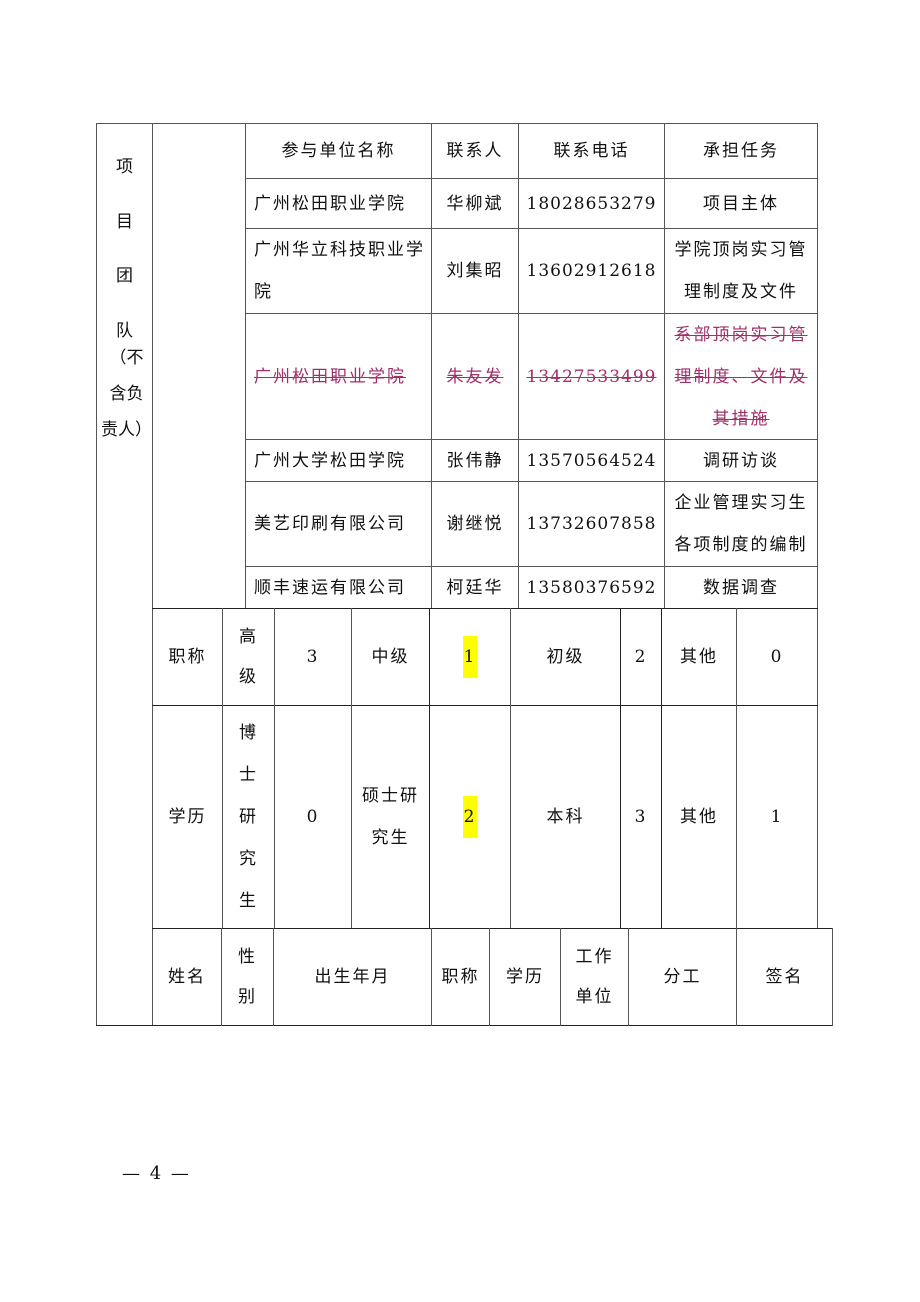 Image resolution: width=920 pixels, height=1302 pixels. What do you see at coordinates (475, 271) in the screenshot?
I see `table-row-contact: 刘集昭` at bounding box center [475, 271].